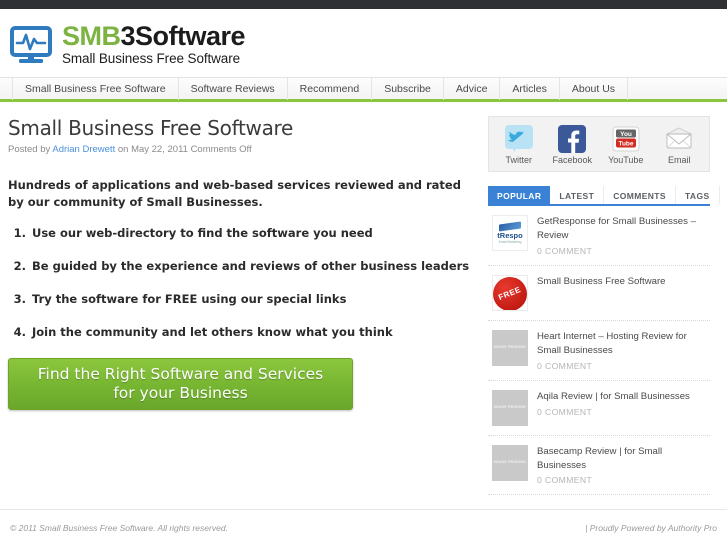 This screenshot has width=727, height=545. I want to click on tab-popular: POPULAR, so click(519, 195).